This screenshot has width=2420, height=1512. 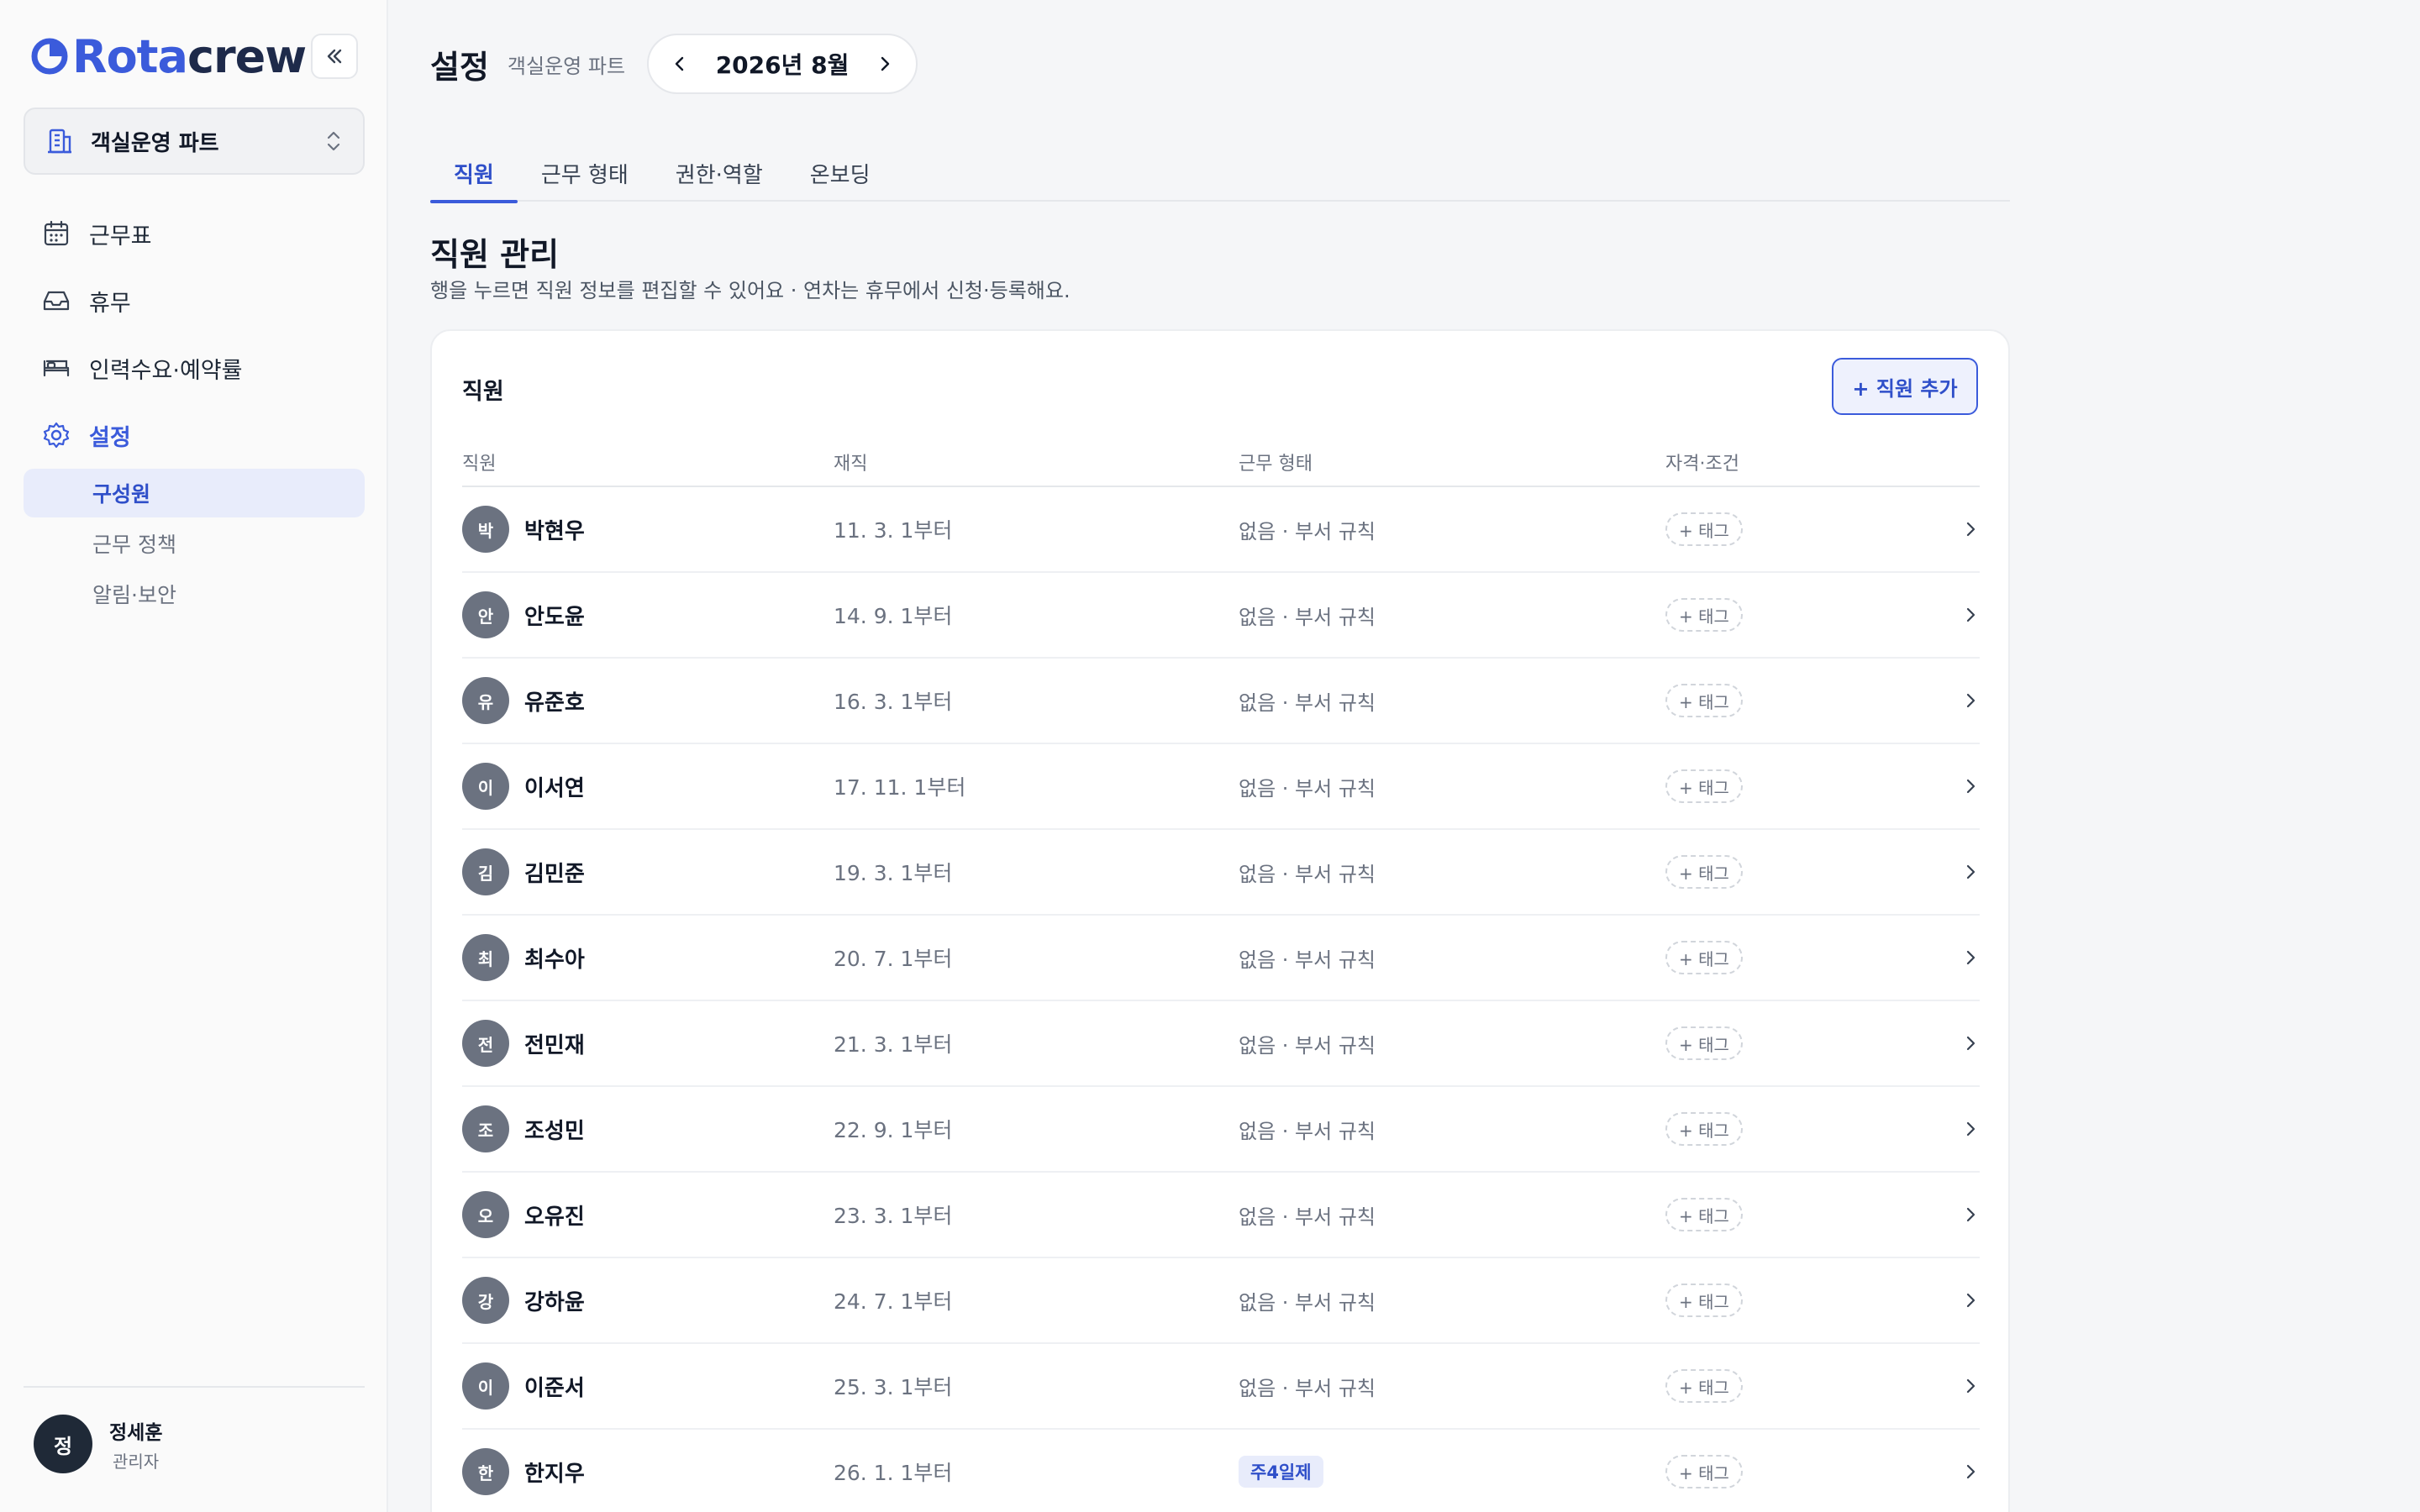 What do you see at coordinates (648, 957) in the screenshot?
I see `employee-cell: 최 최수아` at bounding box center [648, 957].